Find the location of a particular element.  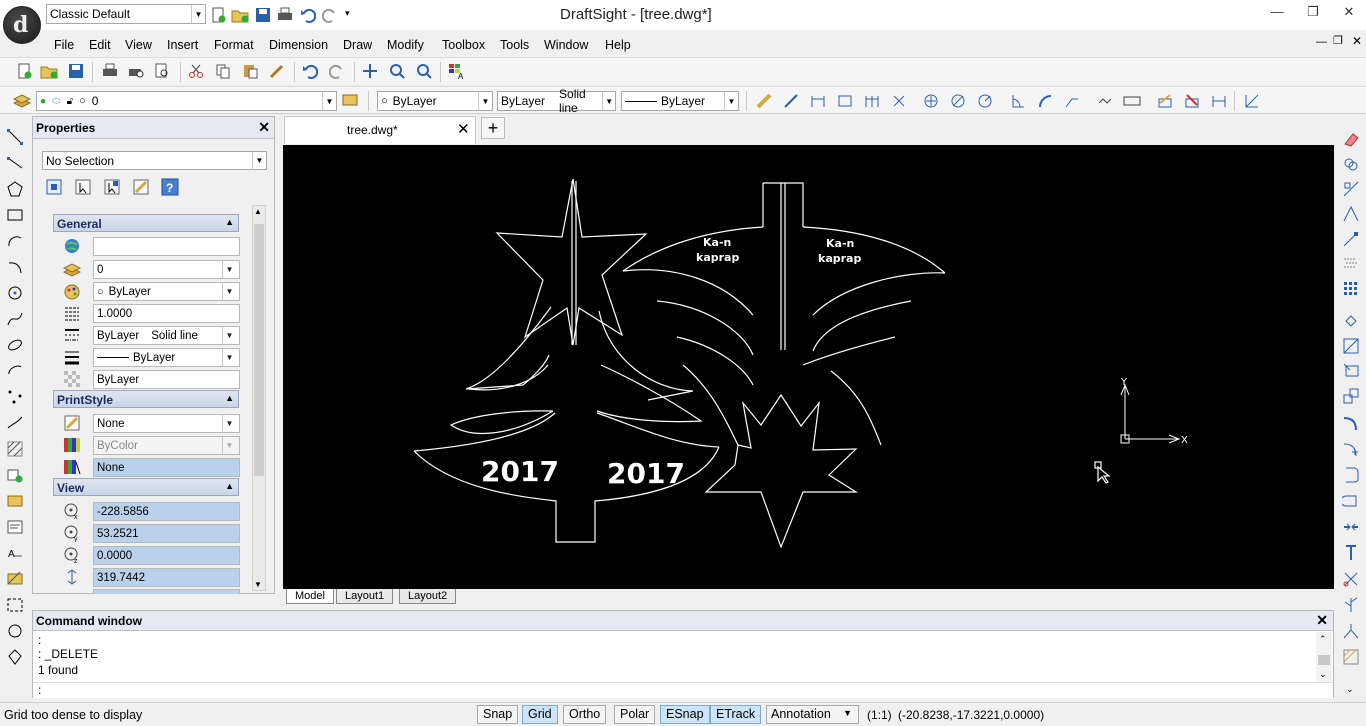

annotation-scale-select: Annotation ▼ is located at coordinates (812, 714).